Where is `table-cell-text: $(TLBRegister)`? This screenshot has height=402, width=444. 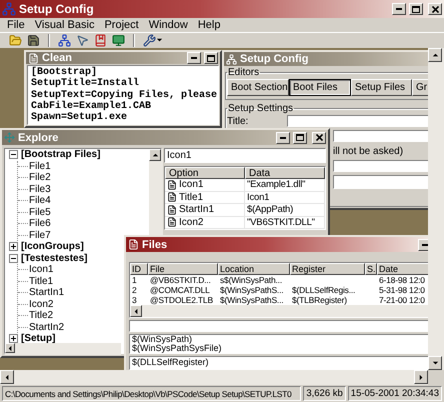
table-cell-text: $(TLBRegister) is located at coordinates (319, 300).